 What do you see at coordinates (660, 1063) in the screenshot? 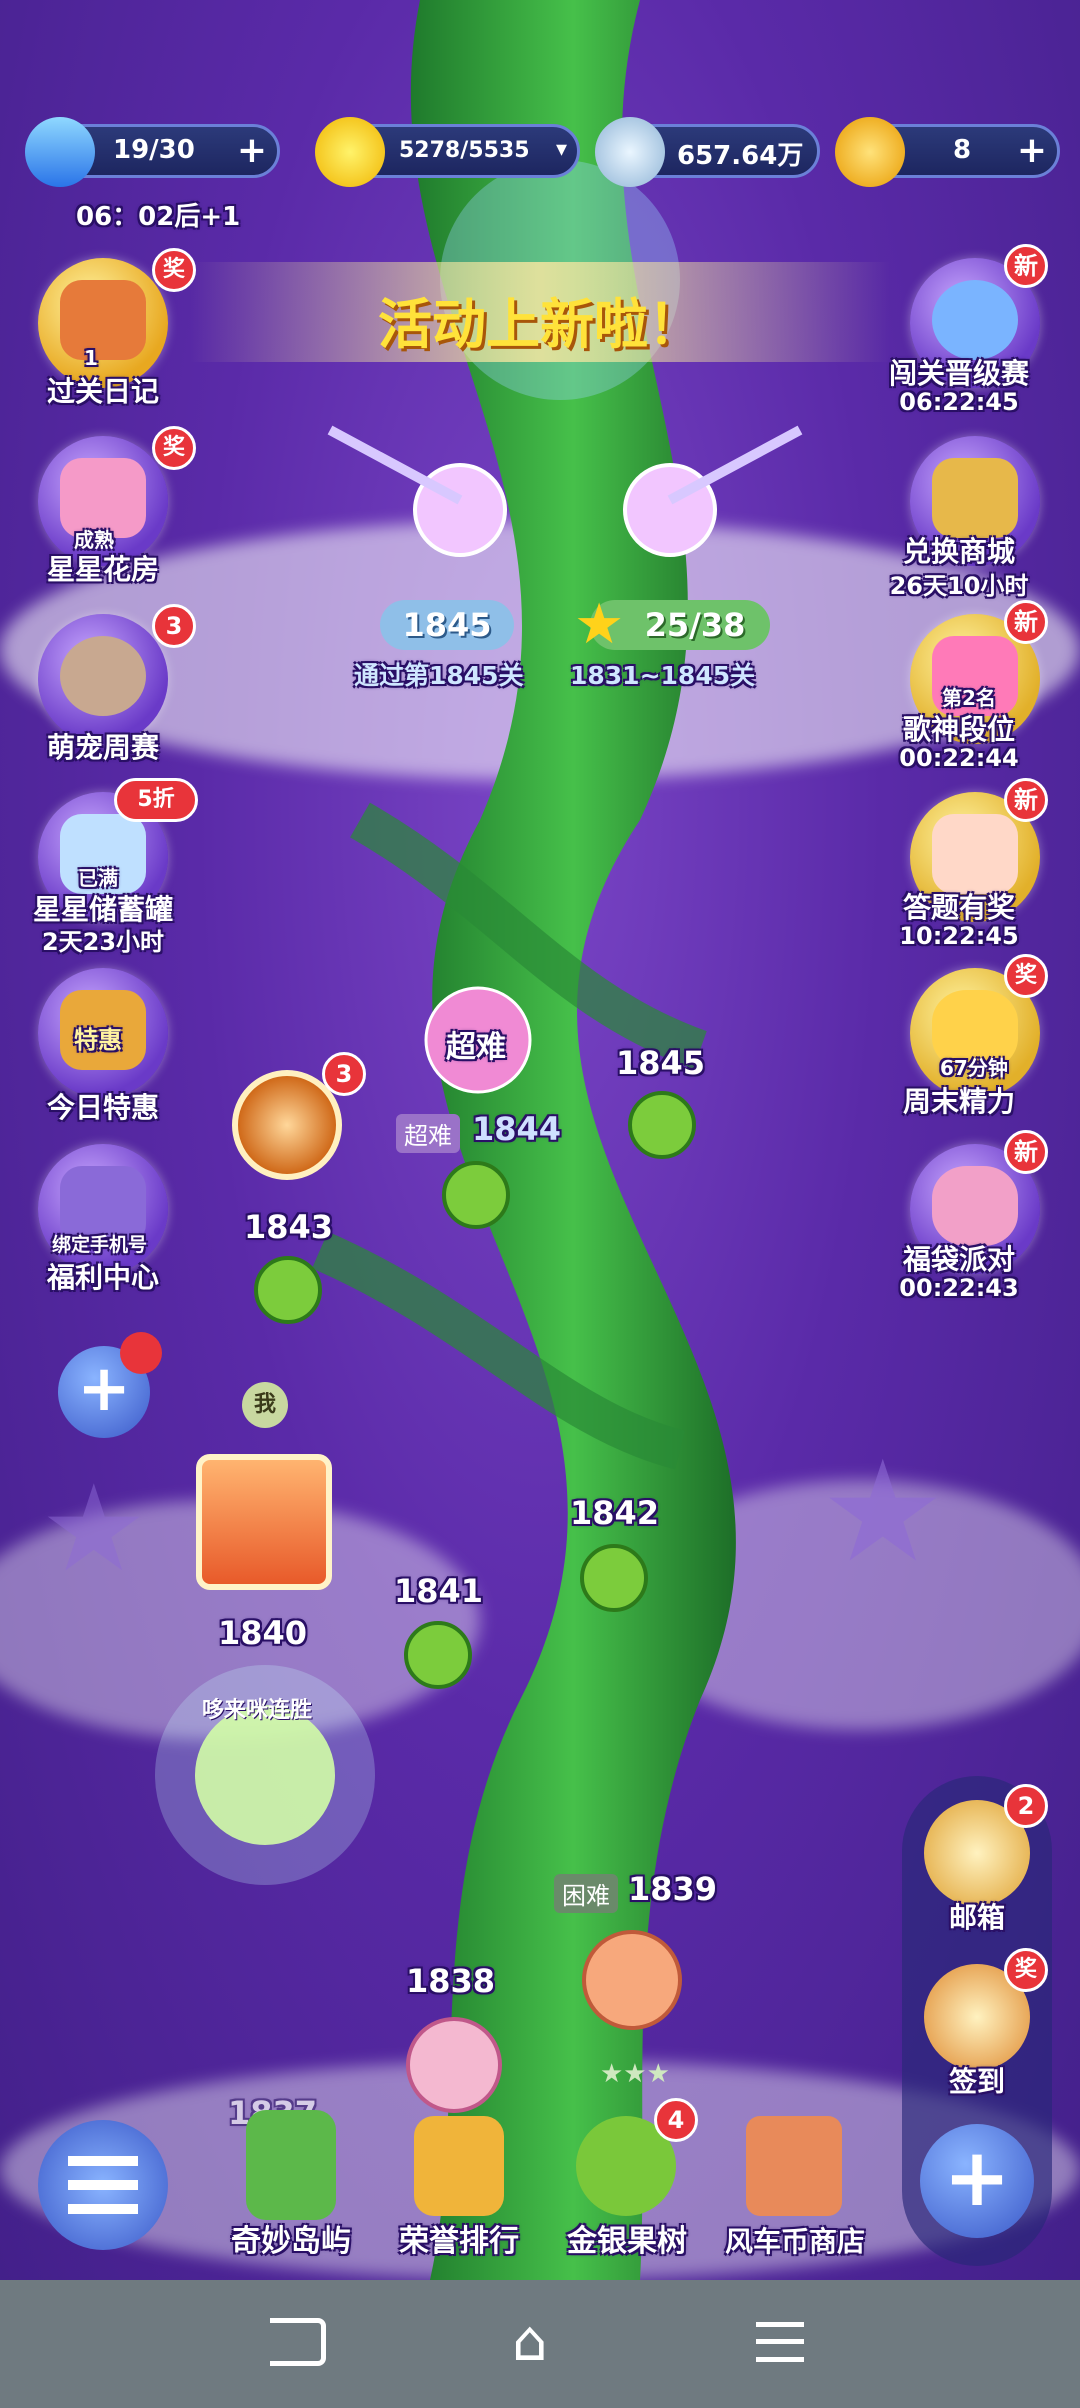
I see `level-1845-label: 1845` at bounding box center [660, 1063].